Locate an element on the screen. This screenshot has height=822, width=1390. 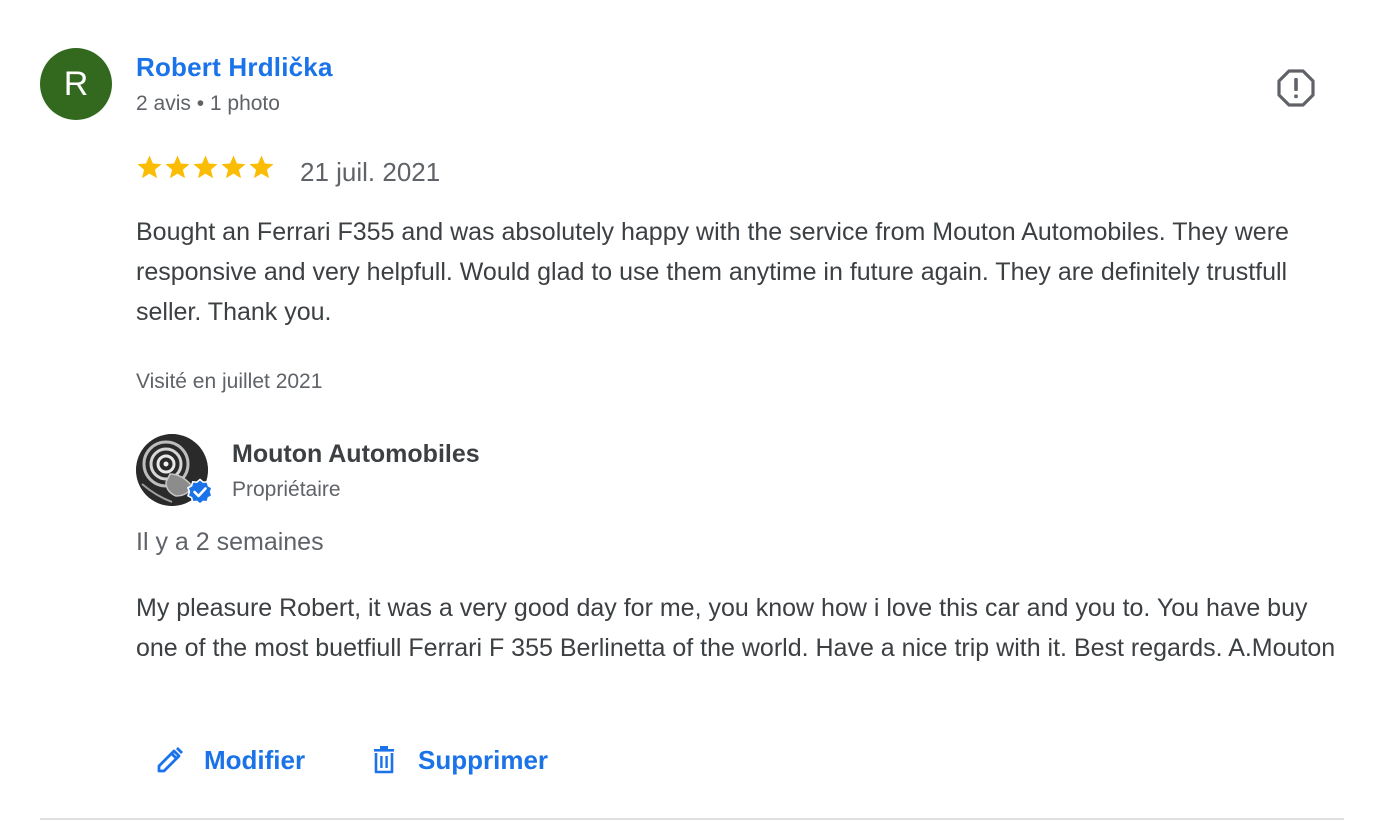
report-icon is located at coordinates (1296, 88).